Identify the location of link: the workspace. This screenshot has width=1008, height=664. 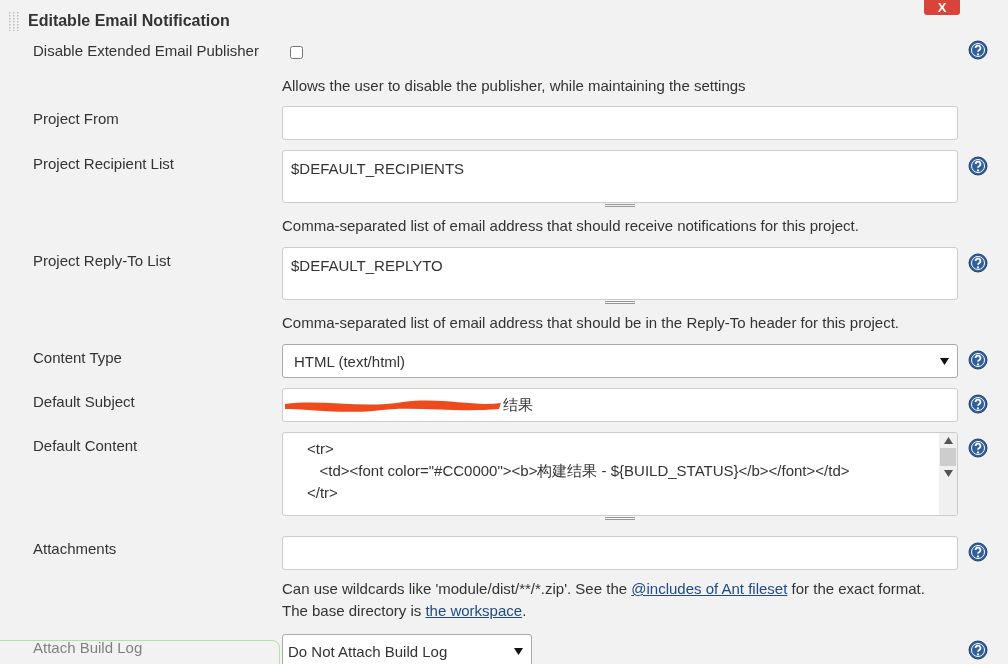
(474, 610).